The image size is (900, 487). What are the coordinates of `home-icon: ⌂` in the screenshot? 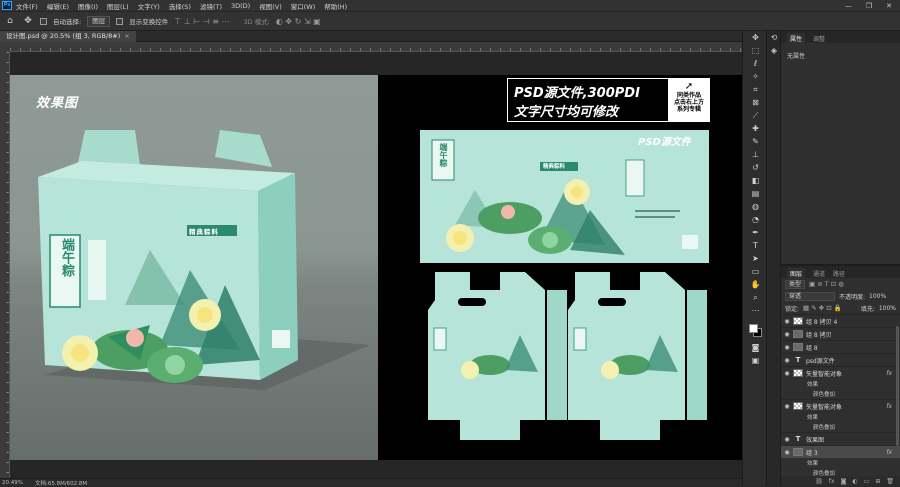 It's located at (10, 21).